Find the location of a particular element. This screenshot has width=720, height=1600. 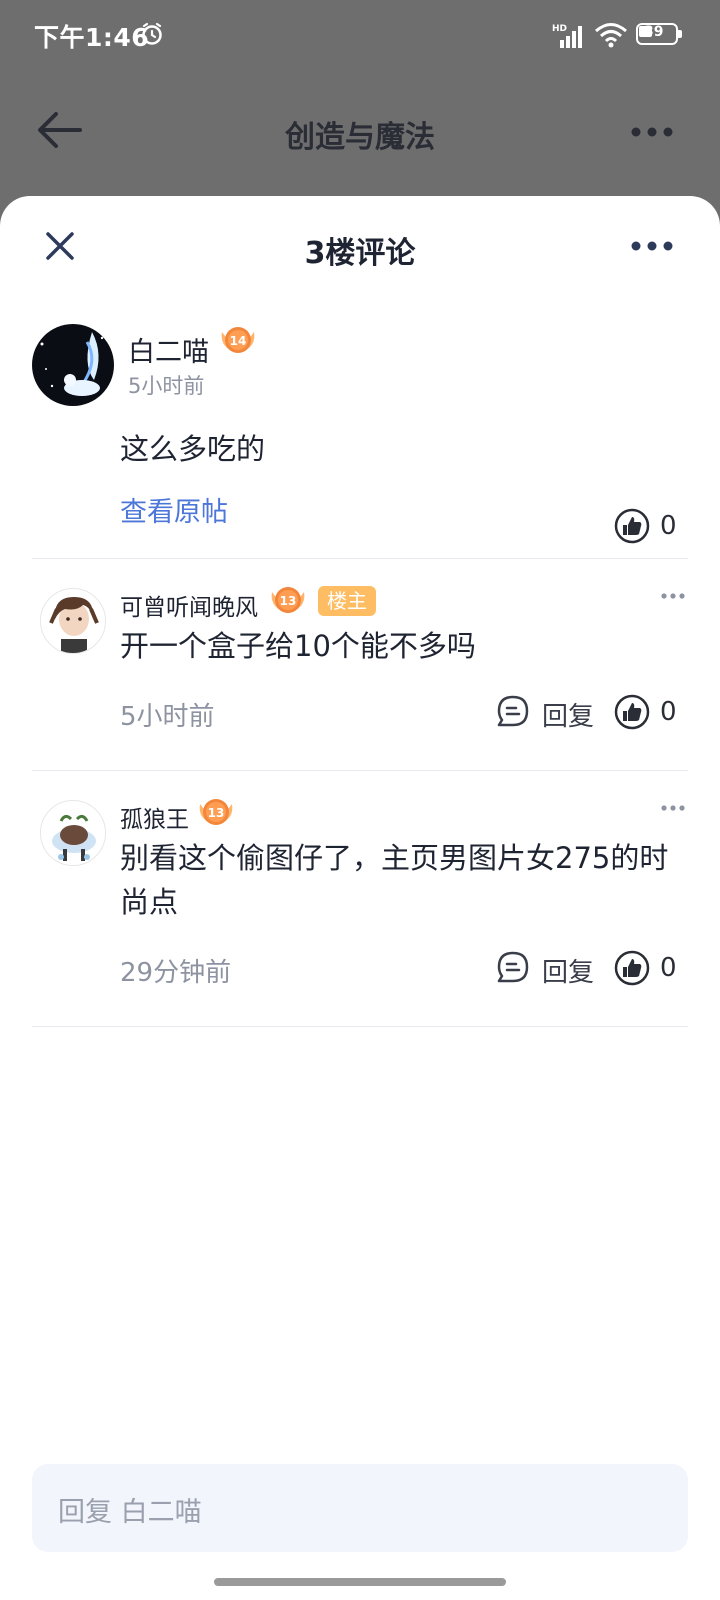

reply-time: 29分钟前 is located at coordinates (176, 973).